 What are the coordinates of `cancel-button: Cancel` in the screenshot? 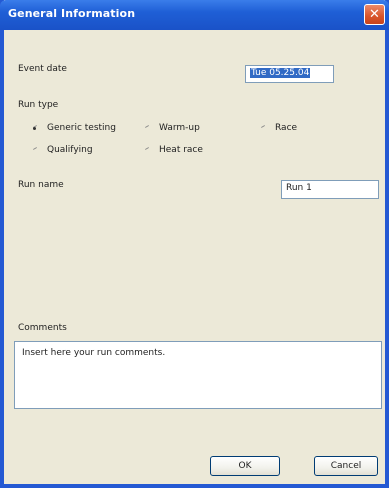 It's located at (346, 466).